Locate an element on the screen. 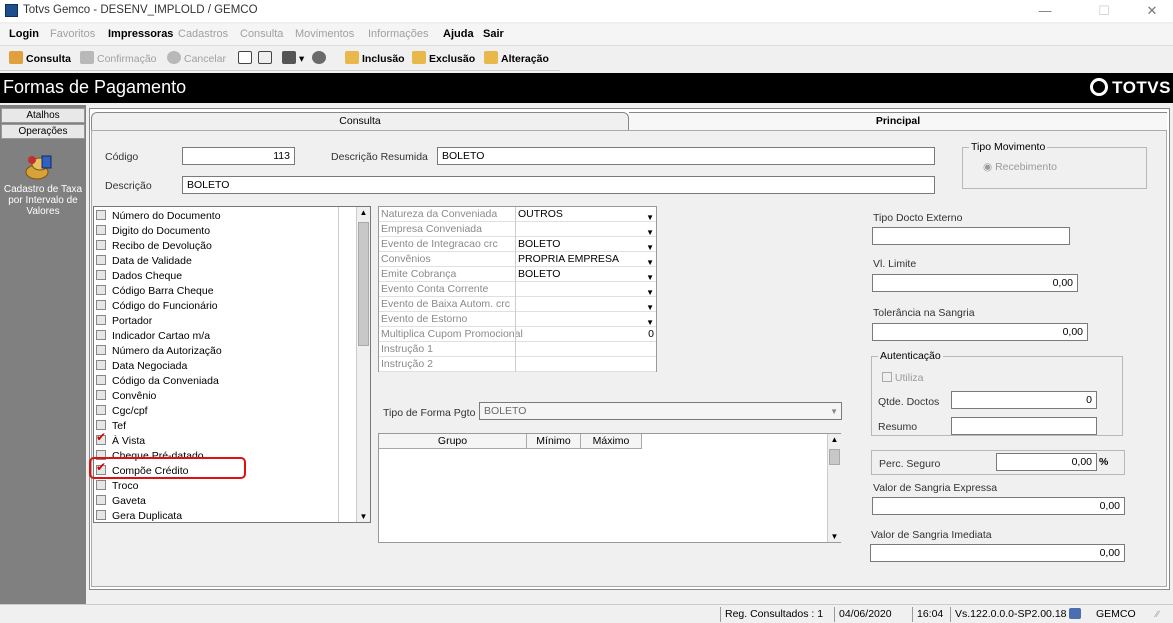  codigo-field: 113 is located at coordinates (238, 156).